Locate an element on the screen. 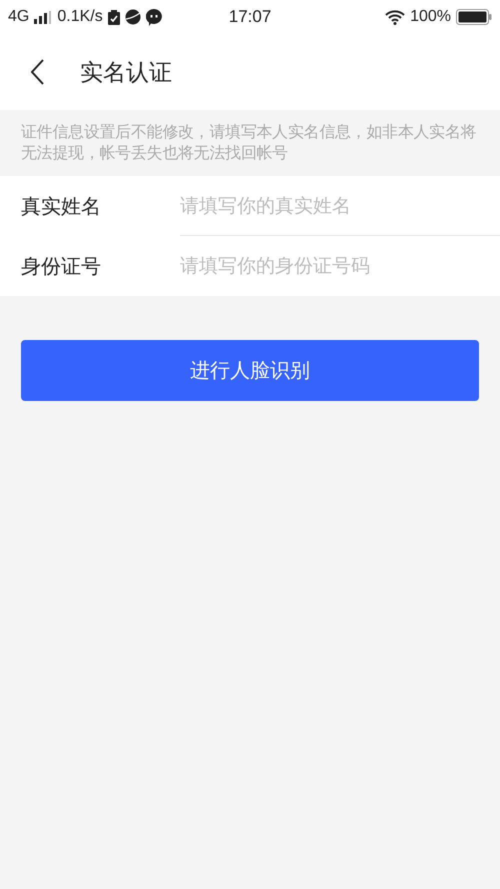 The image size is (500, 889). signal-icon is located at coordinates (43, 17).